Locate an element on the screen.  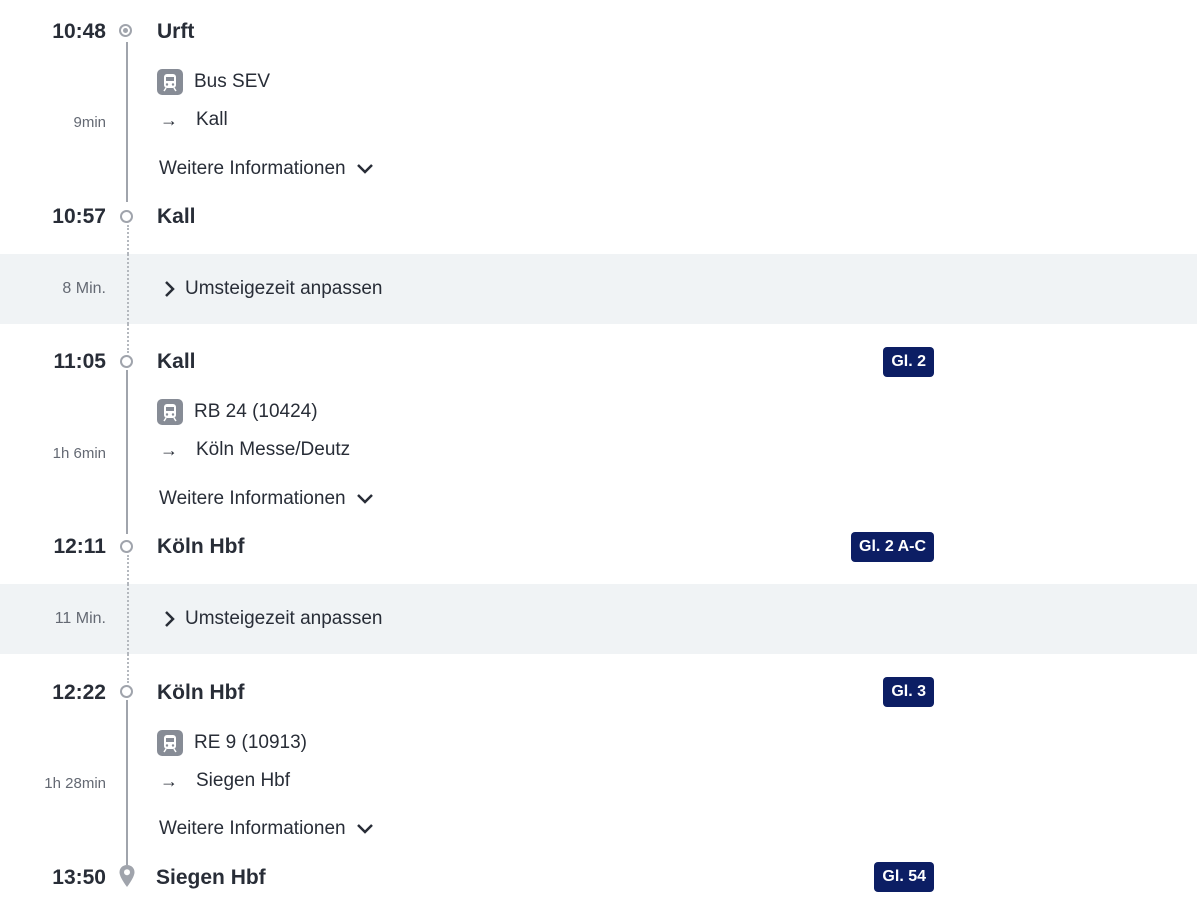
leg-direction: Köln Messe/Deutz is located at coordinates (273, 449).